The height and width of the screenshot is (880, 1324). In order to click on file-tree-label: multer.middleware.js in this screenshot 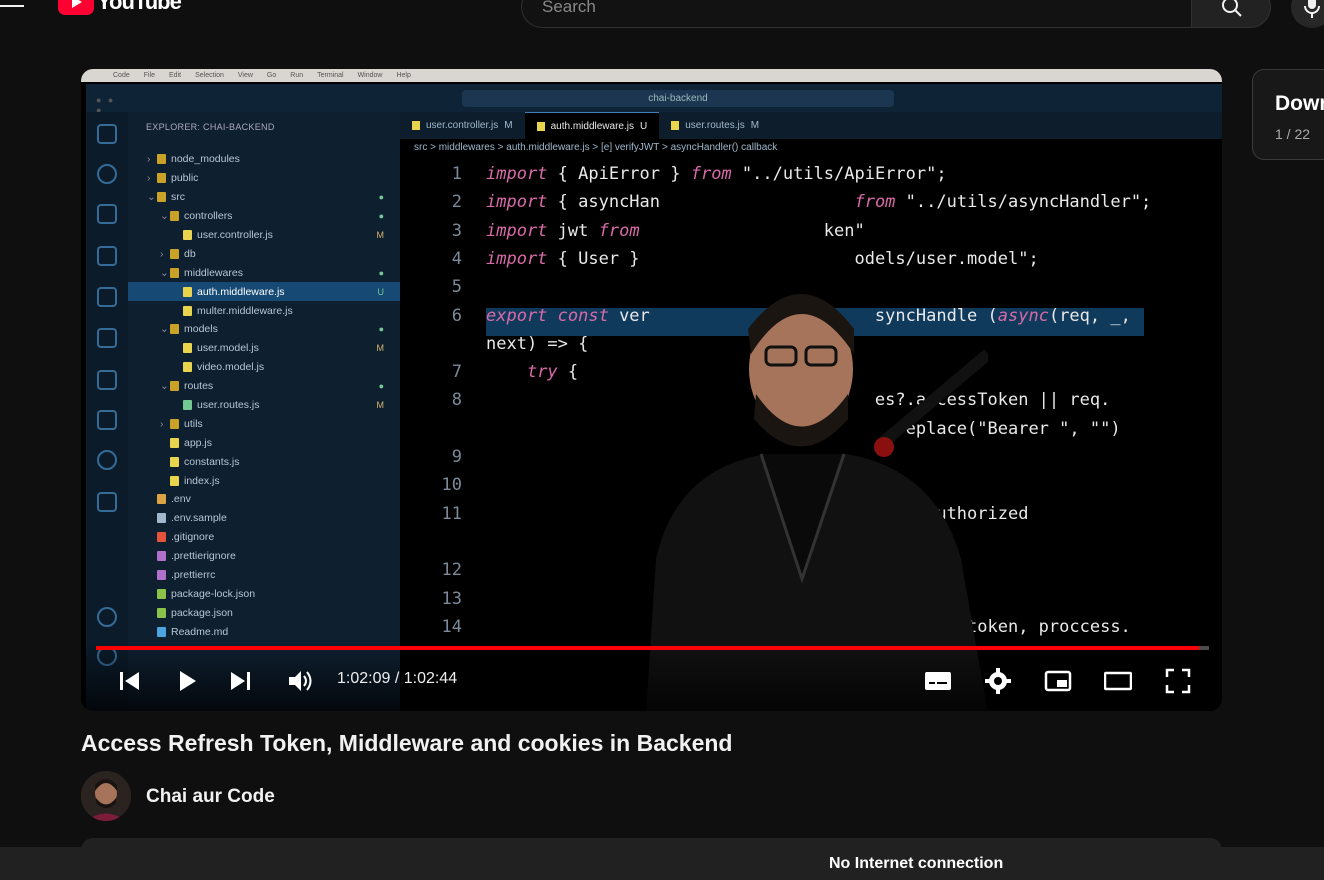, I will do `click(245, 310)`.